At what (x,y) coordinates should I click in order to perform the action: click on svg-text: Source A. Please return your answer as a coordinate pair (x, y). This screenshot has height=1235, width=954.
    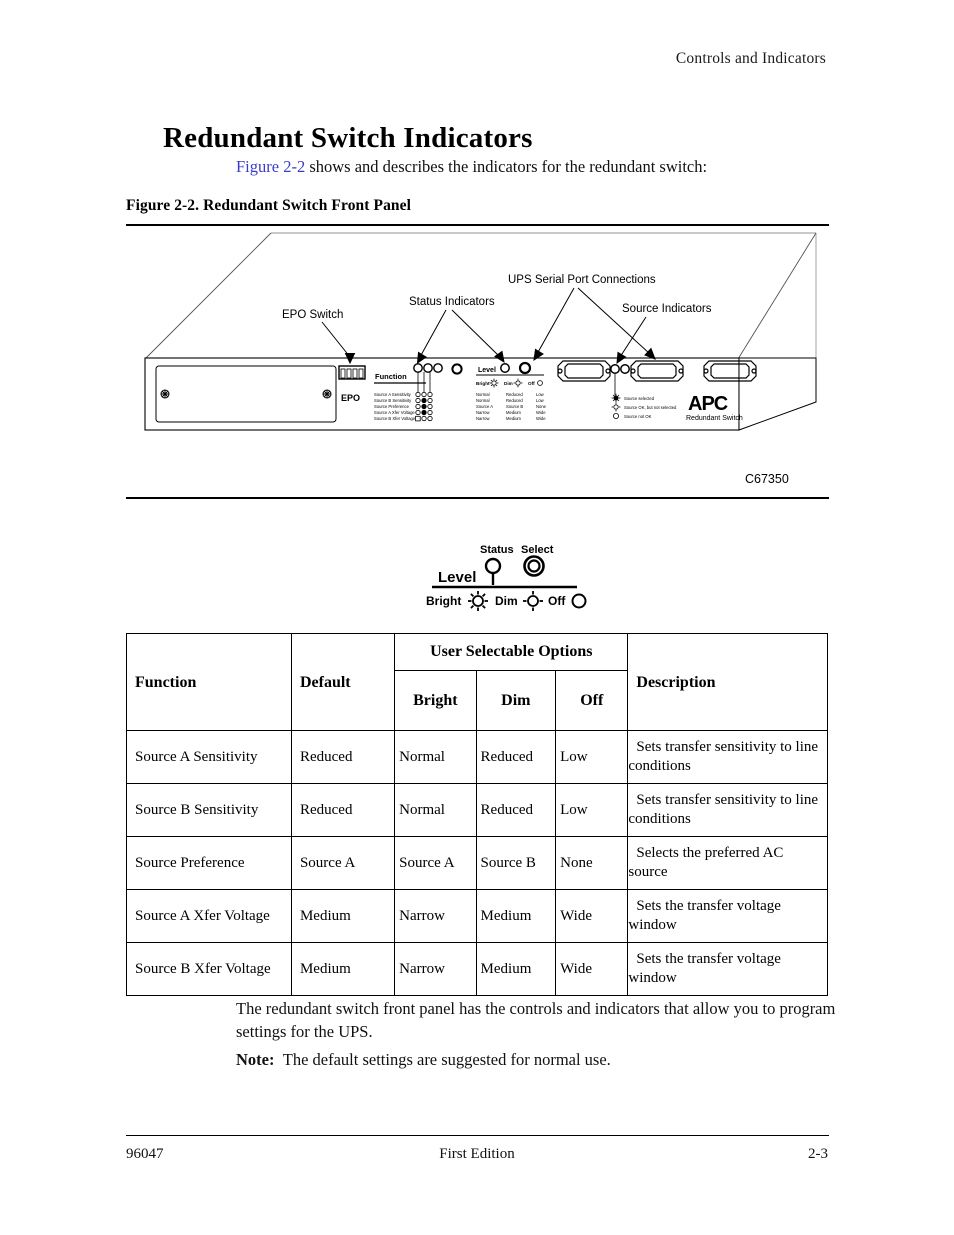
    Looking at the image, I should click on (484, 406).